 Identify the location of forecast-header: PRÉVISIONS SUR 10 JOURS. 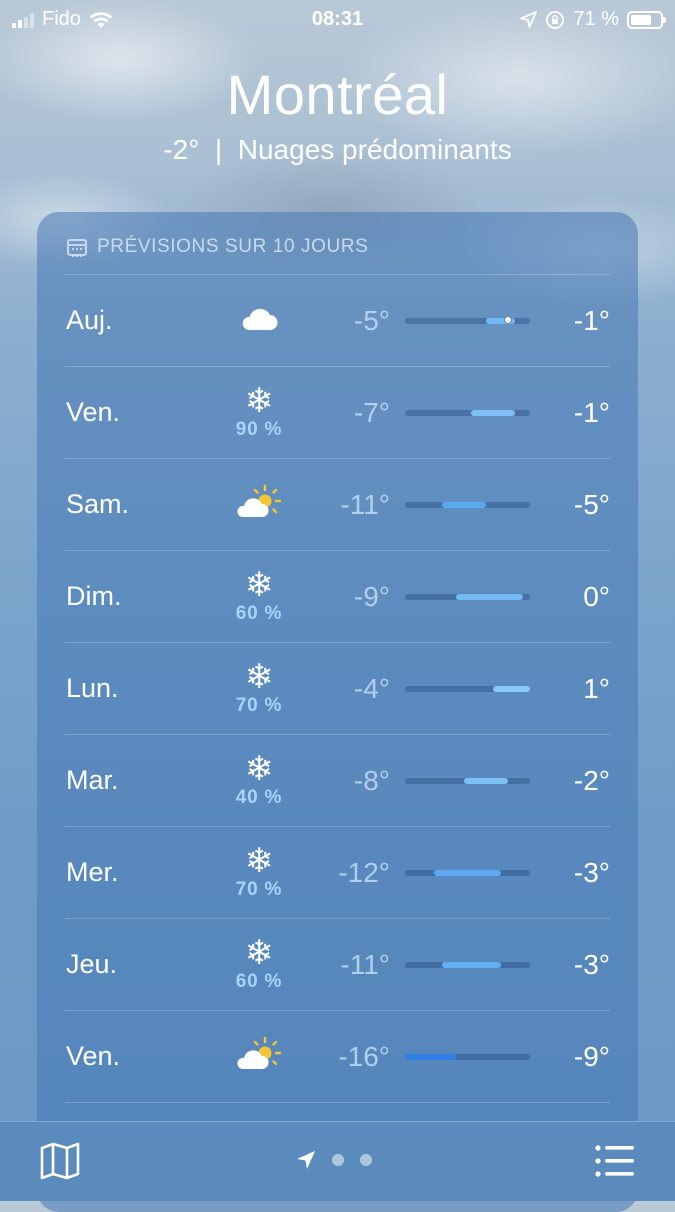
(217, 247).